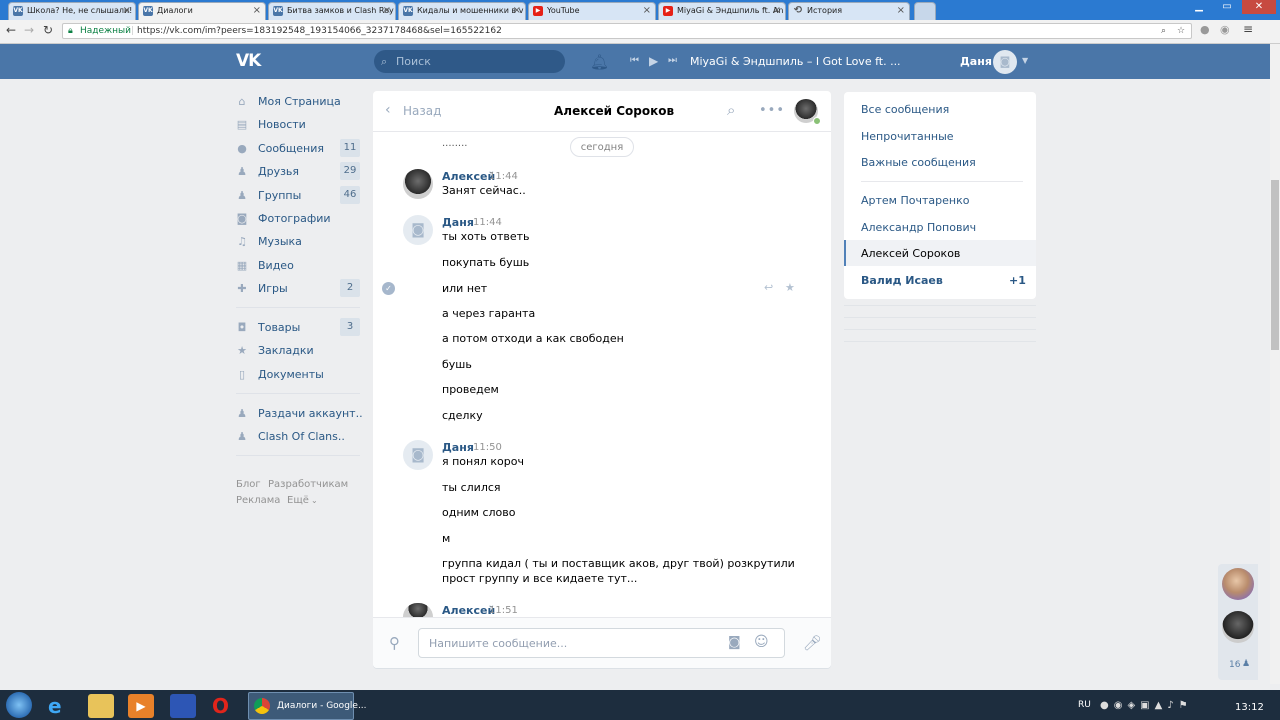 The height and width of the screenshot is (720, 1280). Describe the element at coordinates (61, 706) in the screenshot. I see `internet-explorer-icon: e` at that location.